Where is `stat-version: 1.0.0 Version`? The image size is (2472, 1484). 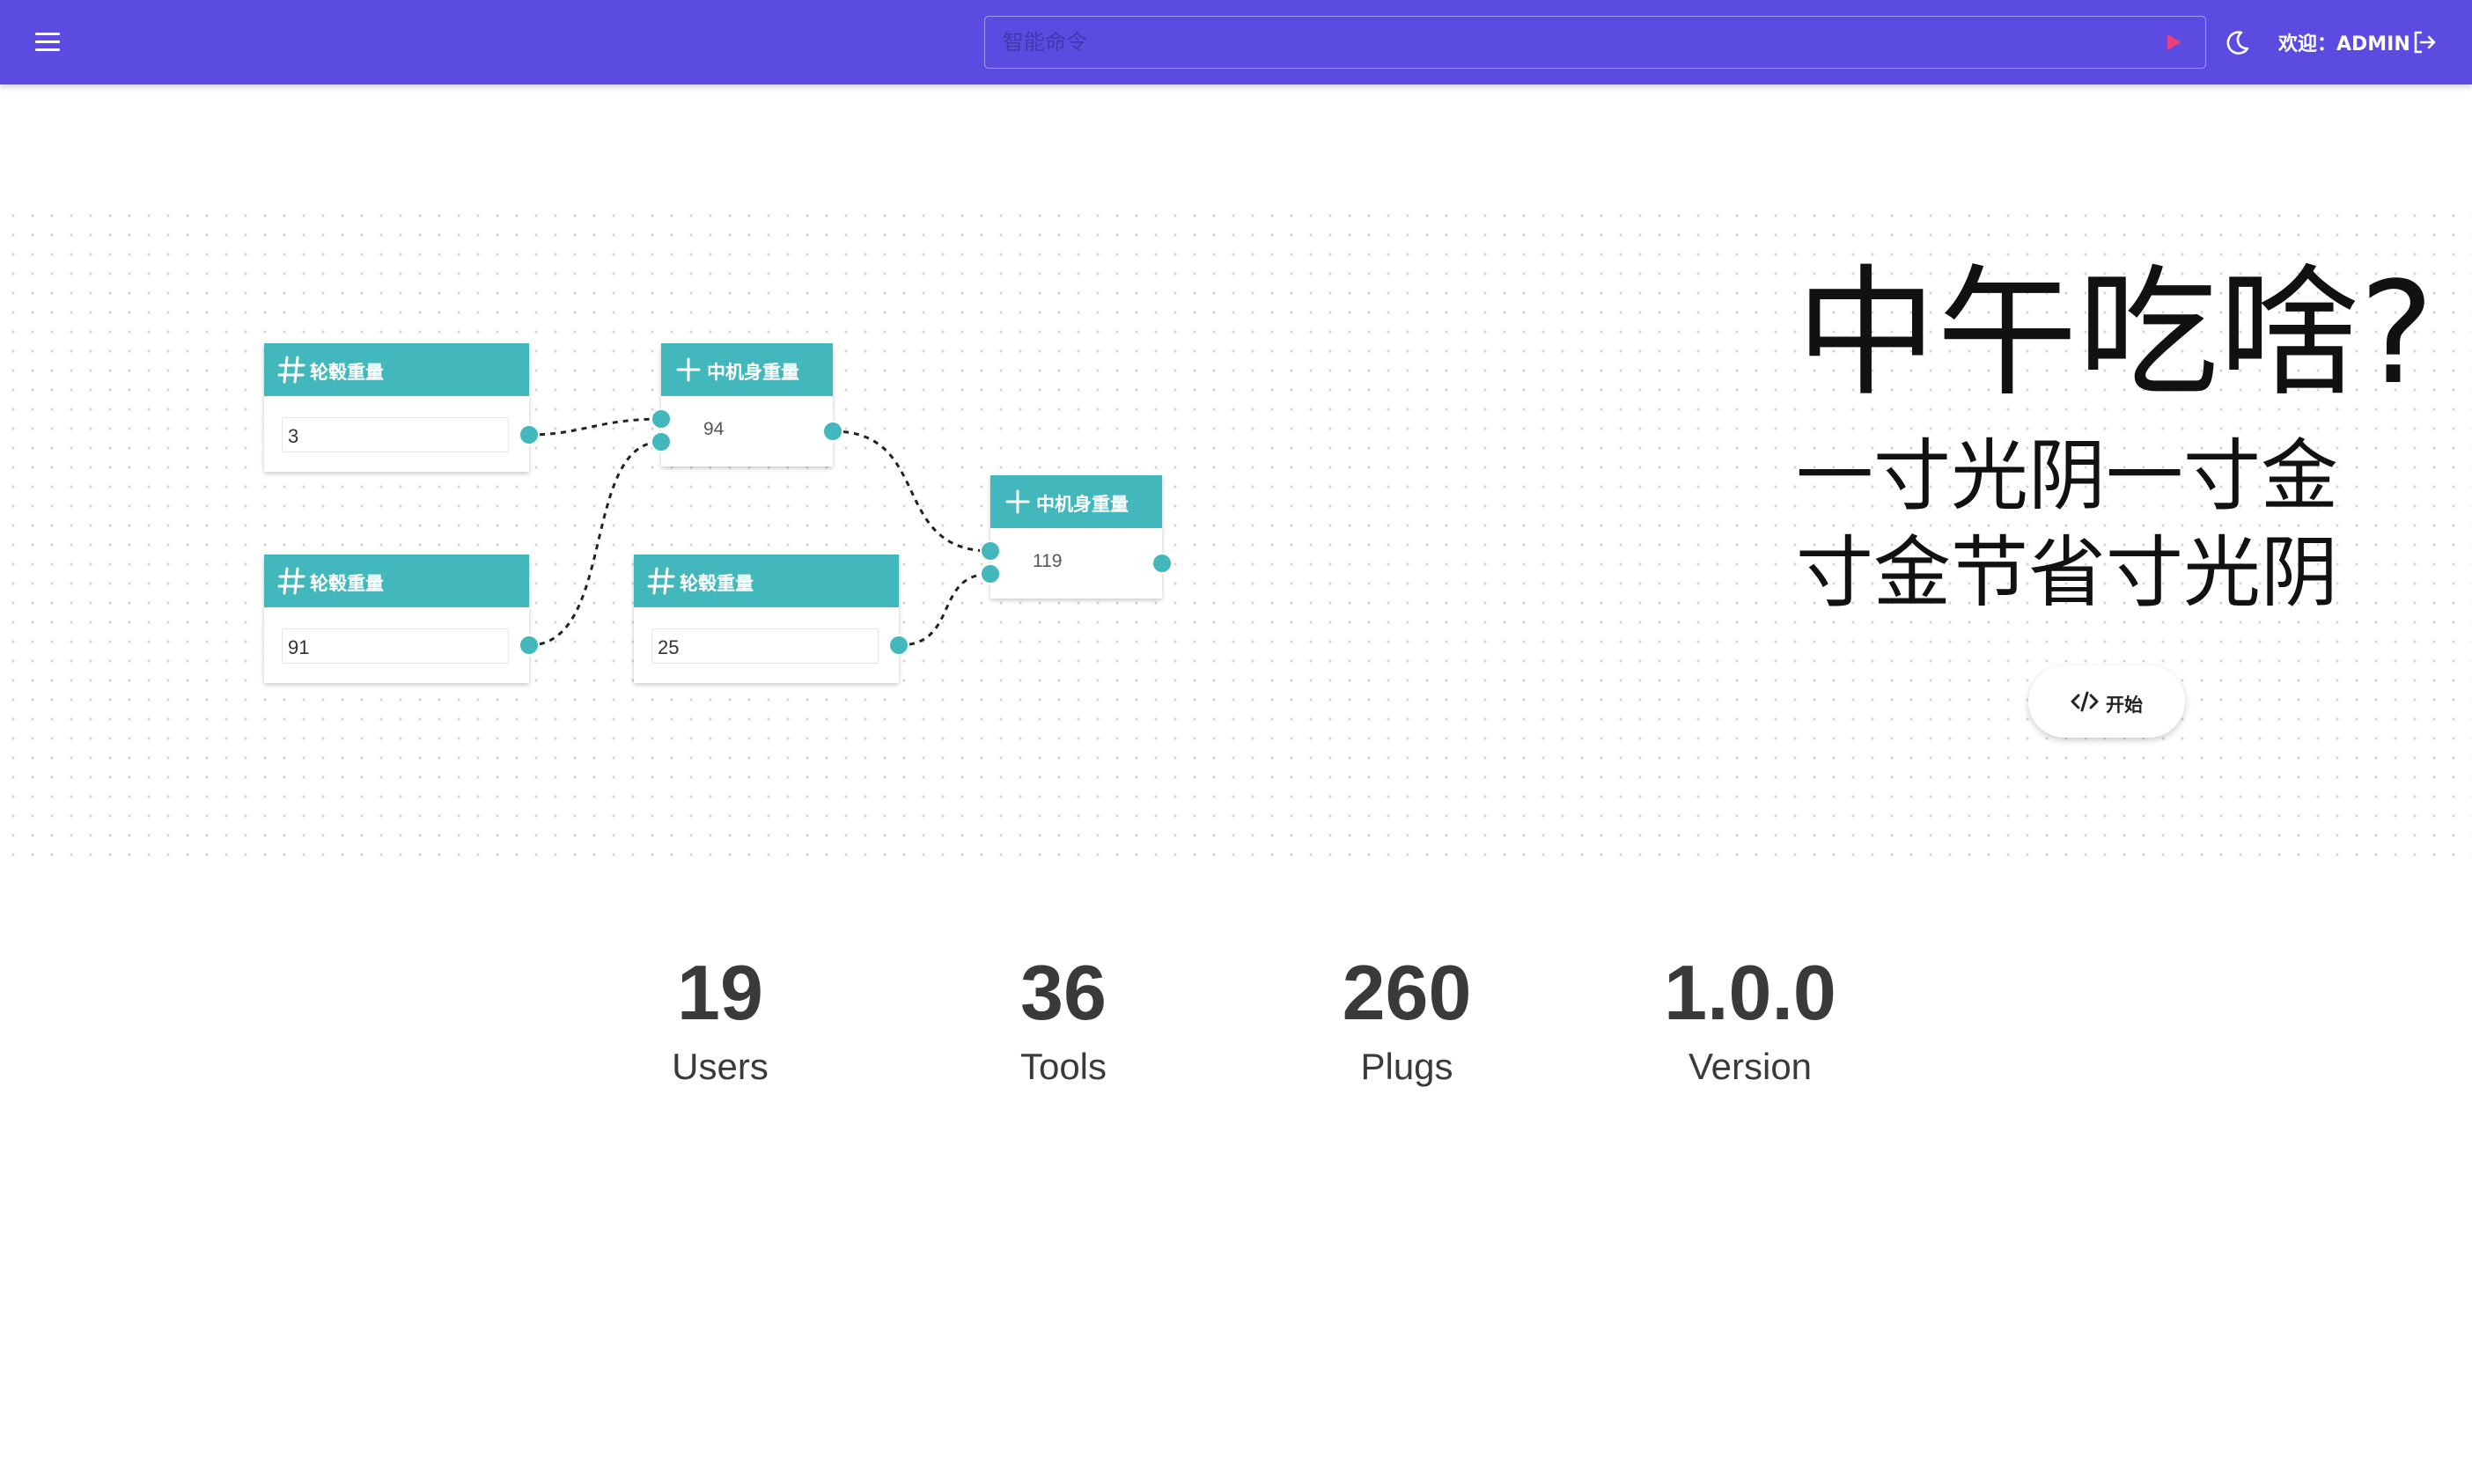
stat-version: 1.0.0 Version is located at coordinates (1750, 1017).